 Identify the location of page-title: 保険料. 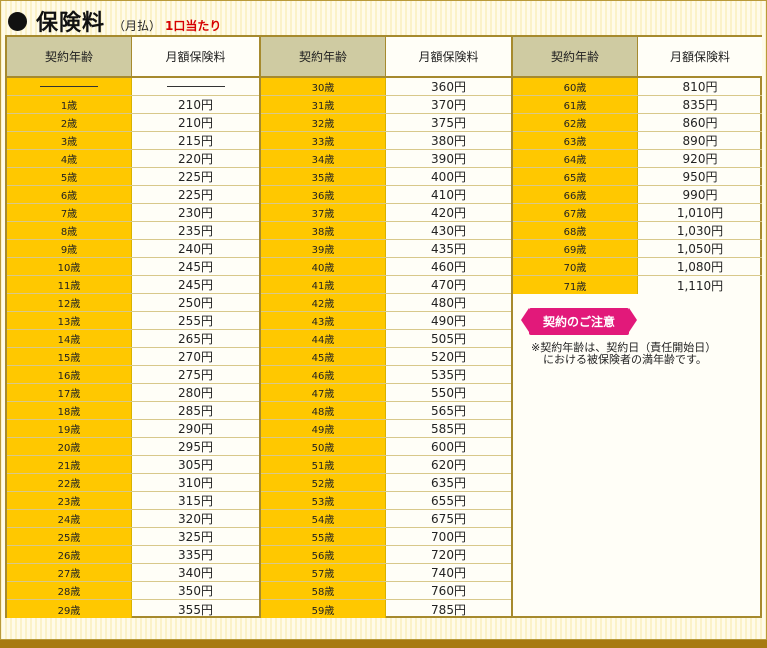
(71, 23).